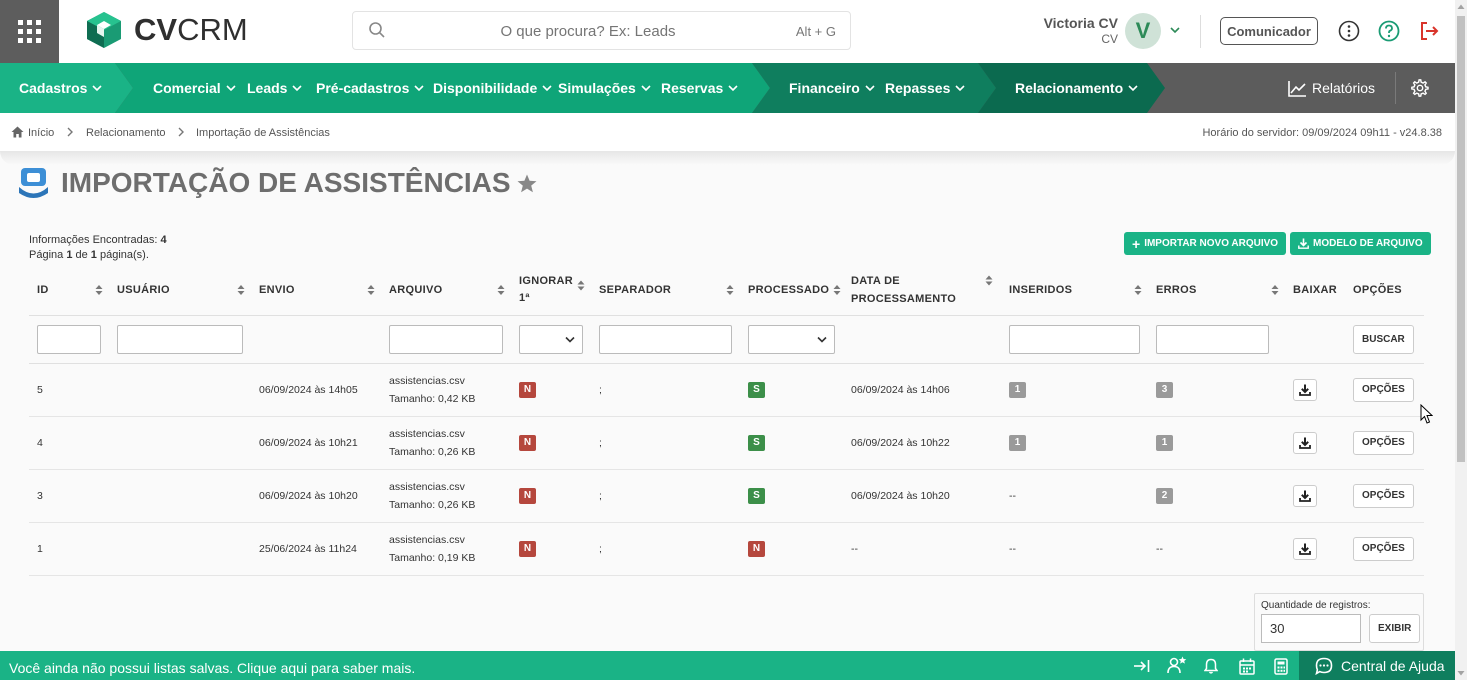 This screenshot has height=680, width=1467. Describe the element at coordinates (1395, 628) in the screenshot. I see `show-records-button: EXIBIR` at that location.